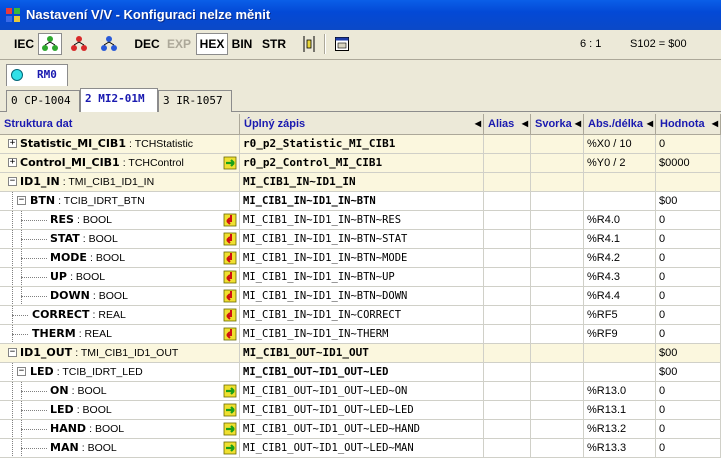 The image size is (721, 462). Describe the element at coordinates (120, 353) in the screenshot. I see `cell-struktura: − ID1_OUT : TMI_CIB1_ID1_OUT` at that location.